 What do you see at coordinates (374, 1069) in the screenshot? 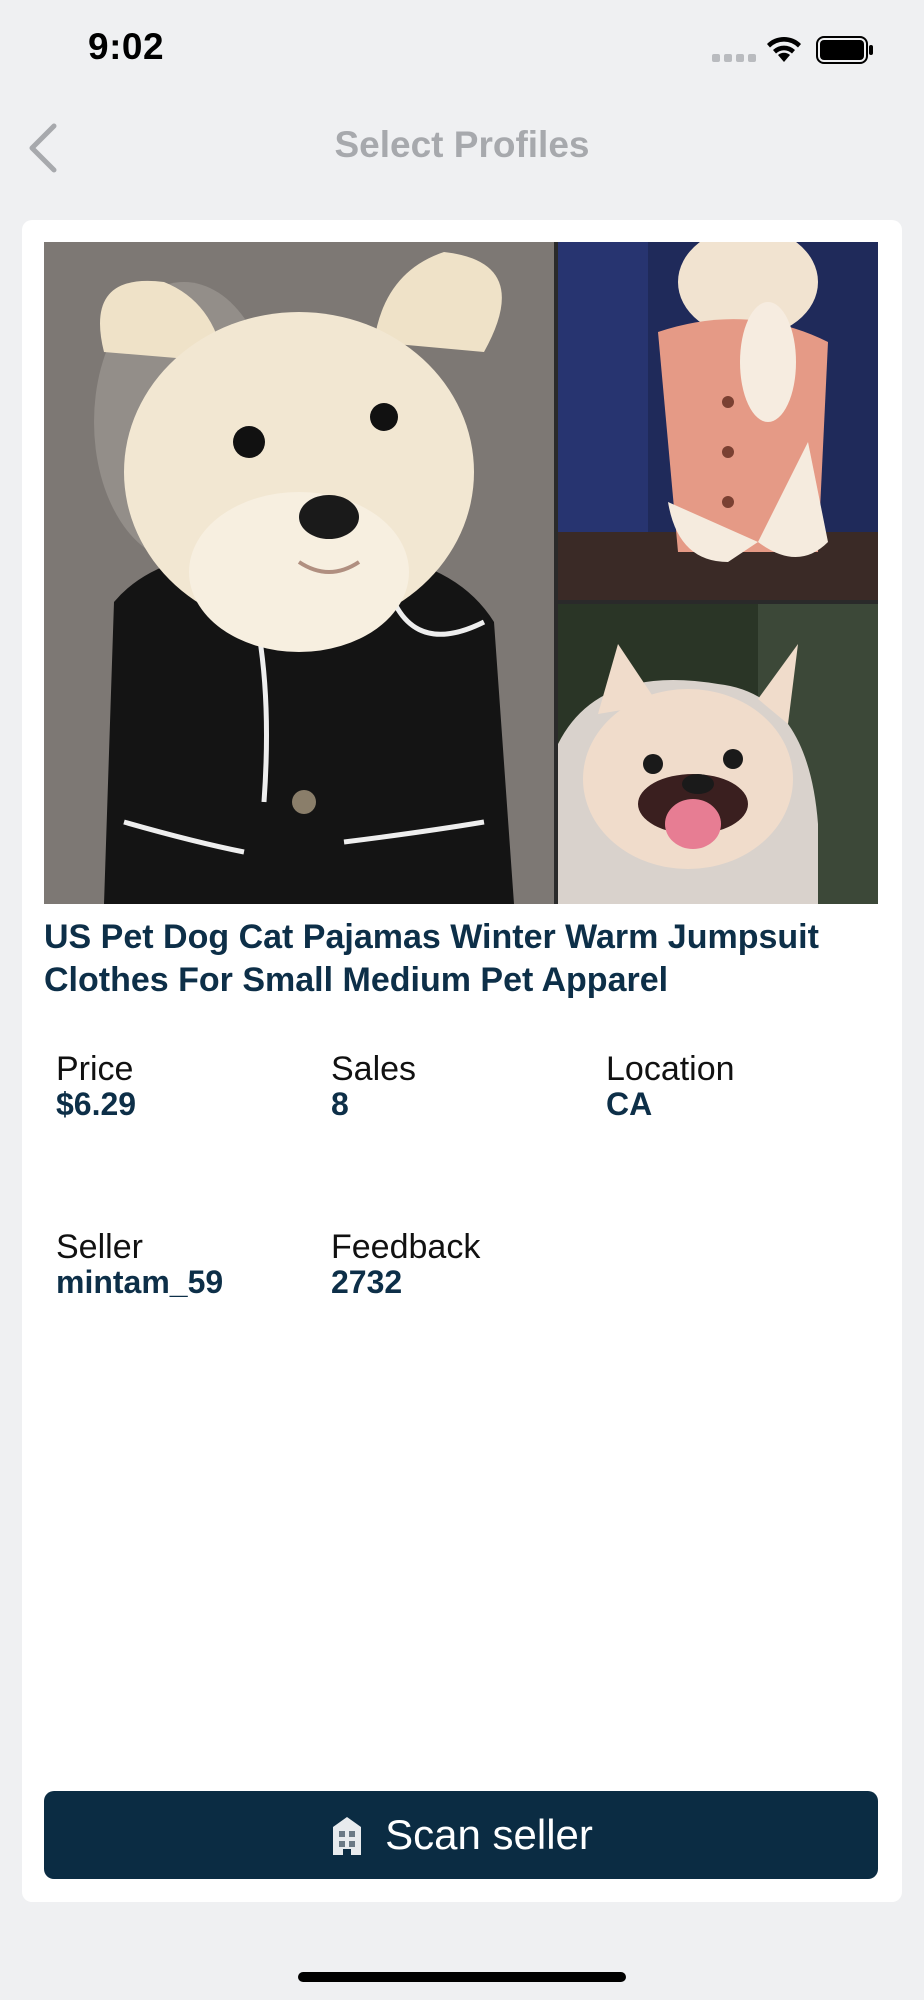
I see `stat-label: Sales` at bounding box center [374, 1069].